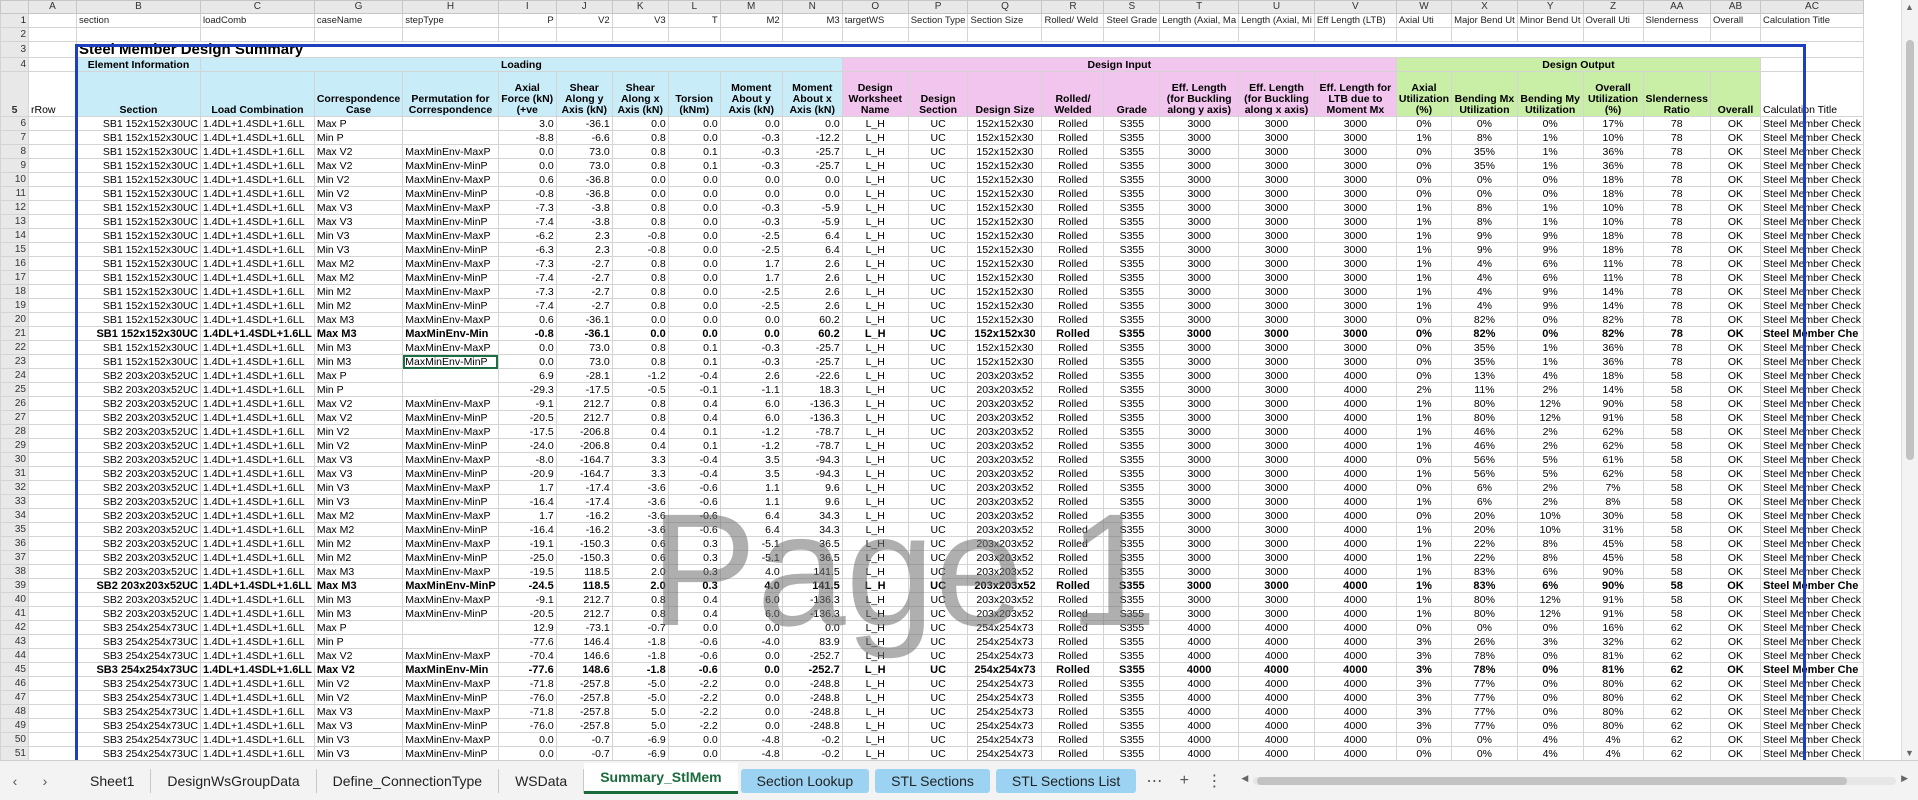  What do you see at coordinates (584, 7) in the screenshot?
I see `column-header: J` at bounding box center [584, 7].